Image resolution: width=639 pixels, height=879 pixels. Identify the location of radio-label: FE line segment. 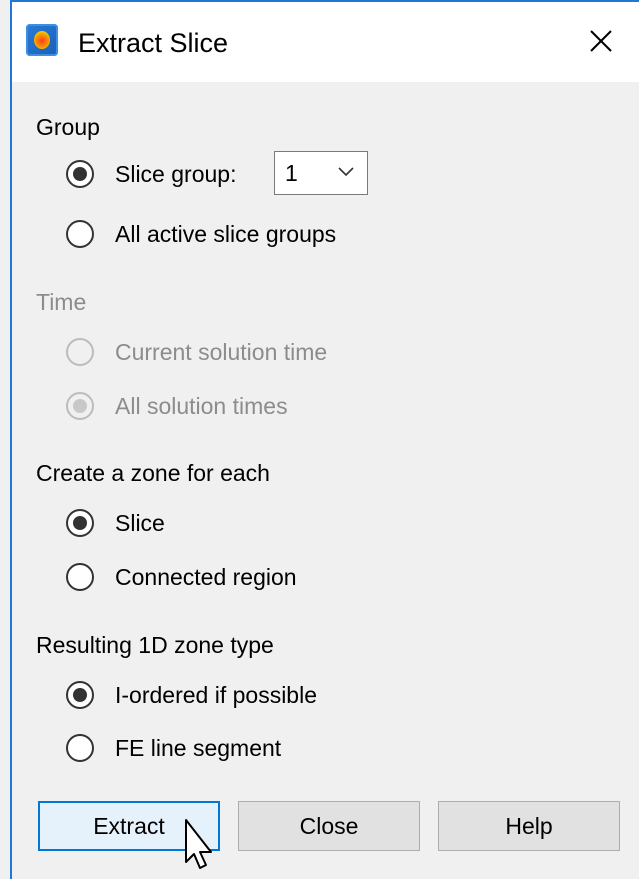
(198, 748).